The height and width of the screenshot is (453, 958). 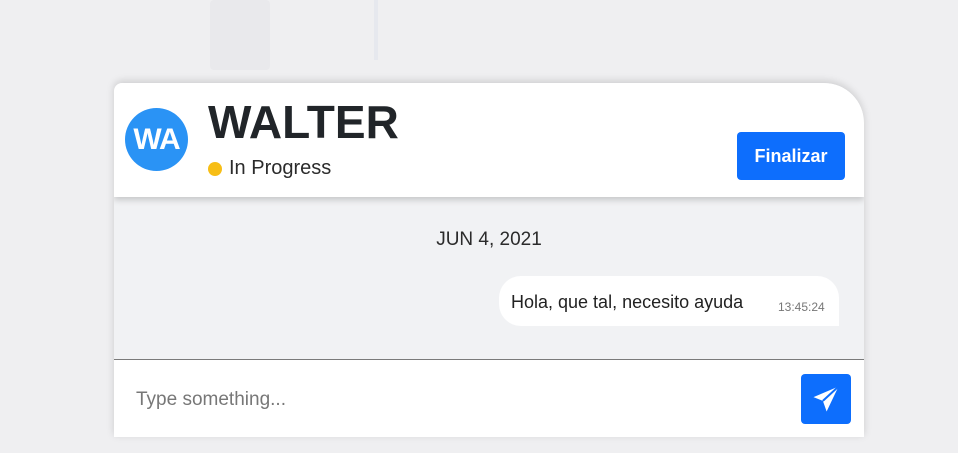 I want to click on message-timestamp: 13:45:24, so click(x=801, y=307).